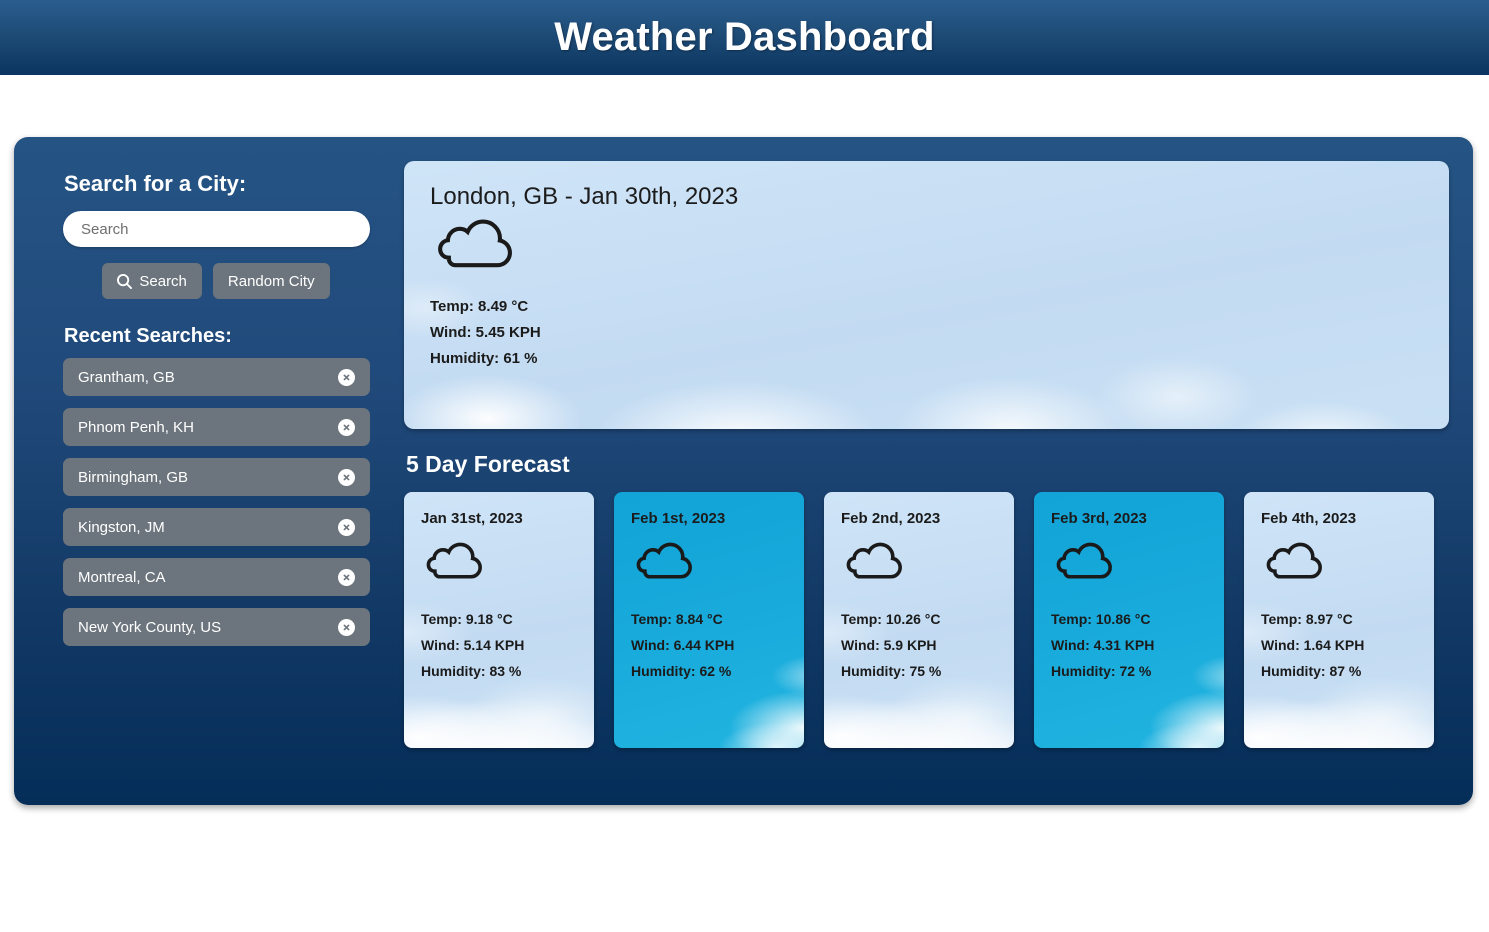 Image resolution: width=1489 pixels, height=932 pixels. What do you see at coordinates (216, 527) in the screenshot?
I see `list-item: Kingston, JM` at bounding box center [216, 527].